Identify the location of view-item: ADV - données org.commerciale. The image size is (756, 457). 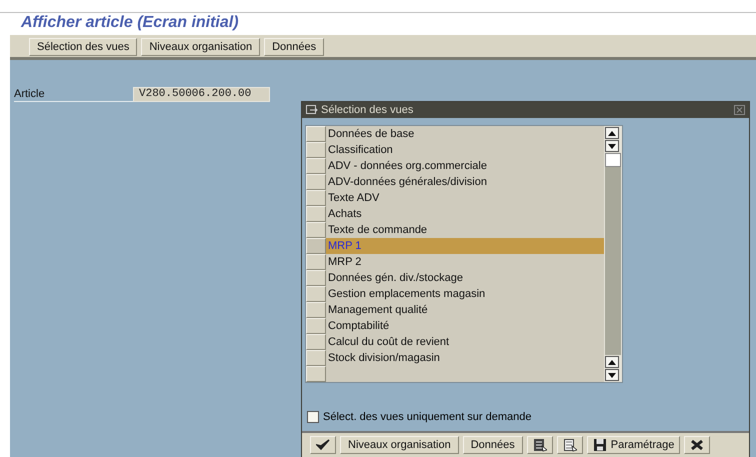
(465, 166).